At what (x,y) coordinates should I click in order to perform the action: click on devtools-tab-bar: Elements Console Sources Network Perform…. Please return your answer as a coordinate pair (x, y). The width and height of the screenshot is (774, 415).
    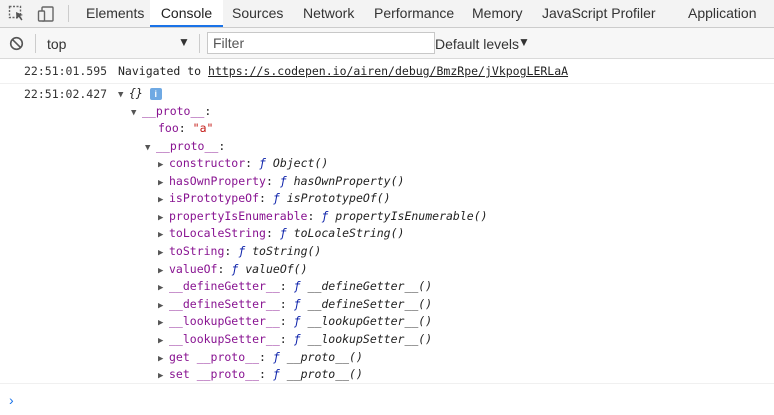
    Looking at the image, I should click on (387, 14).